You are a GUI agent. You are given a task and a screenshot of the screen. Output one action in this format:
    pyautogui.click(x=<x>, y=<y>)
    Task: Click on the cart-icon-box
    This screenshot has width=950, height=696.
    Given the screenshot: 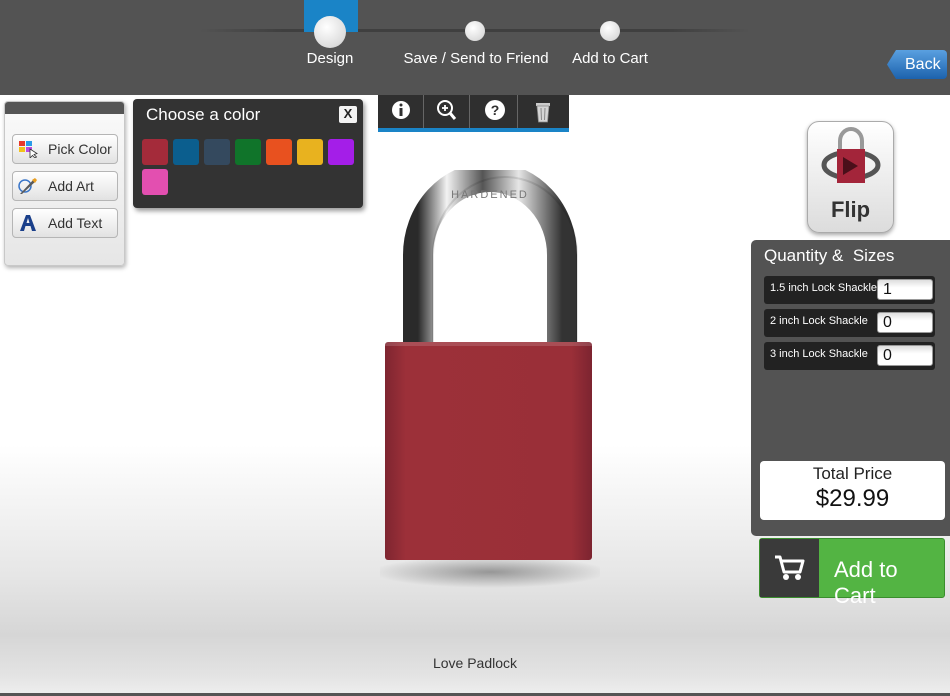 What is the action you would take?
    pyautogui.click(x=789, y=568)
    